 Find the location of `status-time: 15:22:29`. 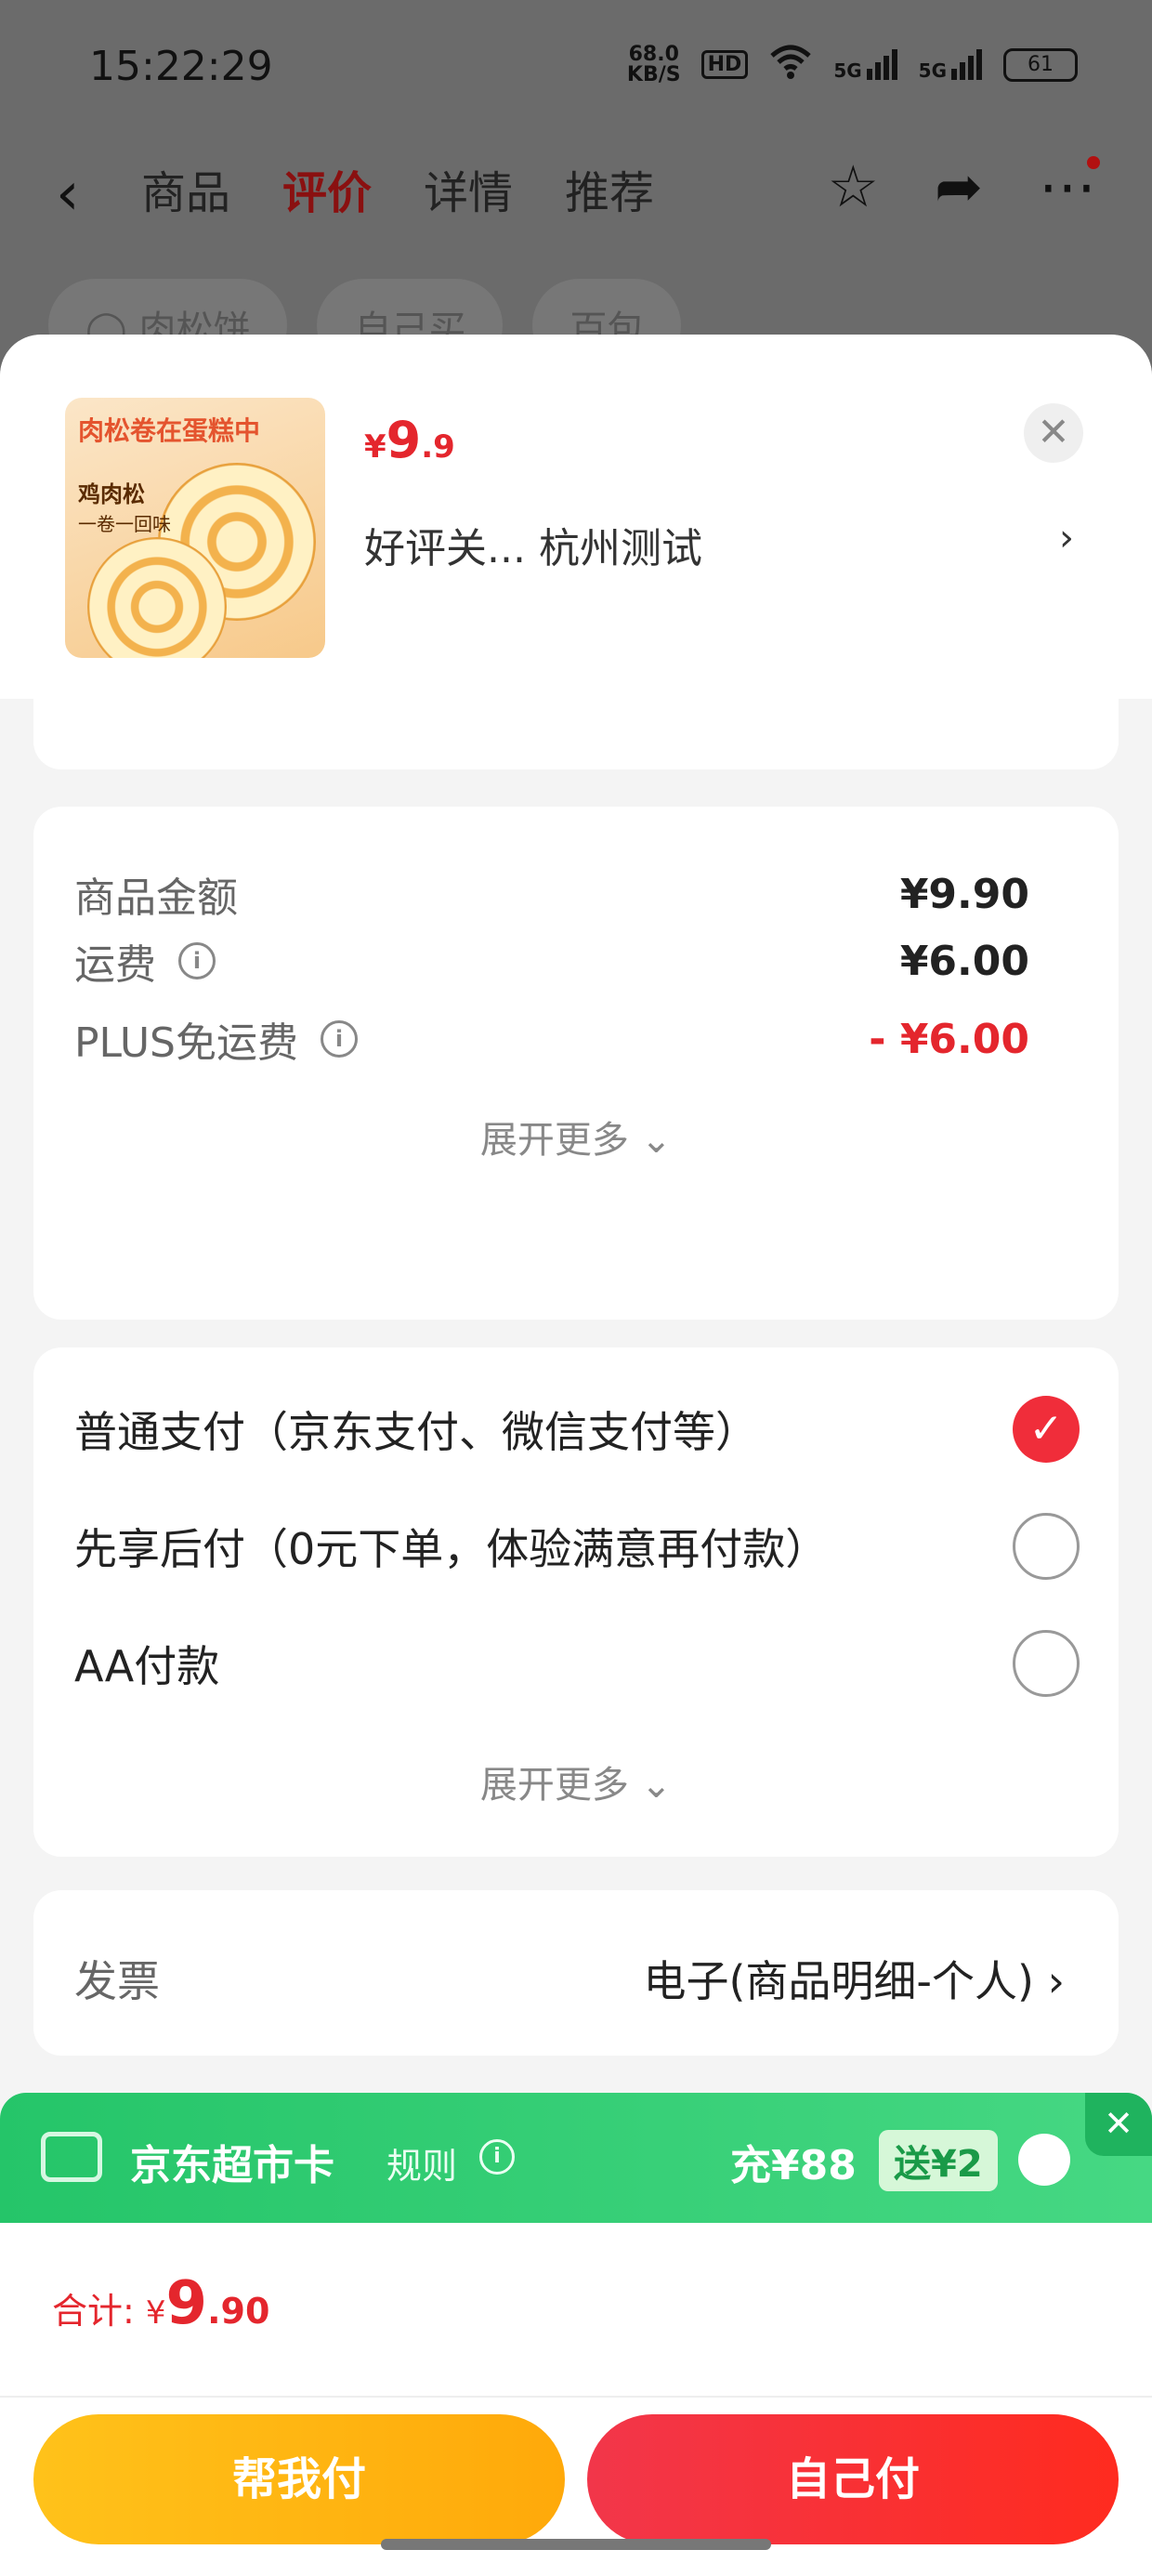

status-time: 15:22:29 is located at coordinates (181, 66).